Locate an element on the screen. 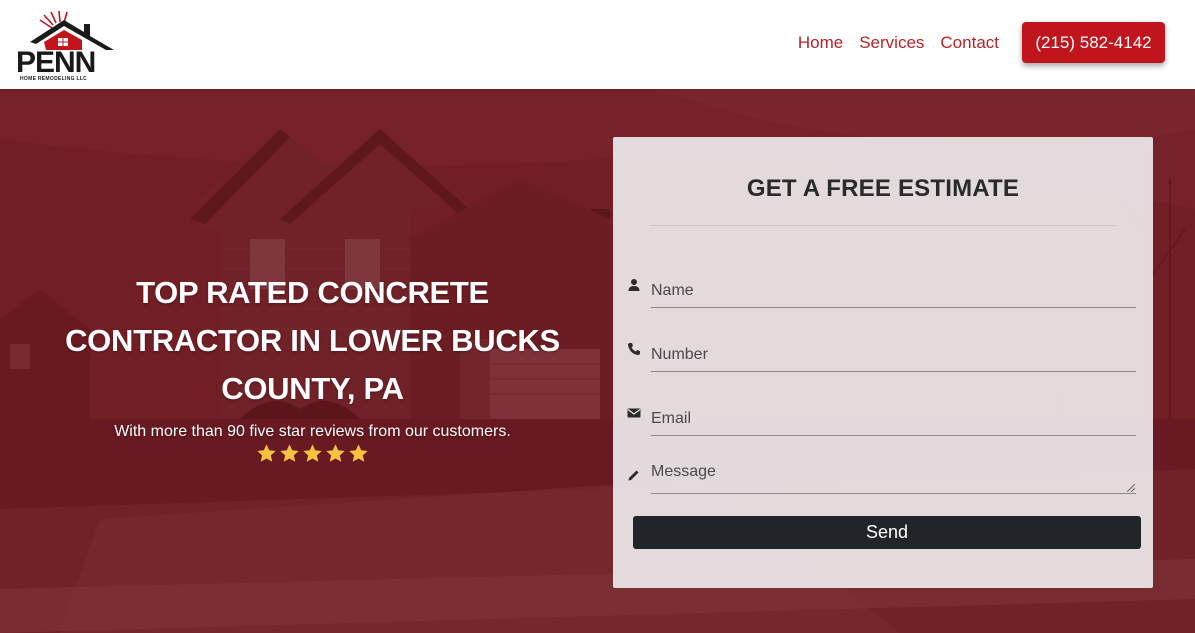  main-nav: Home Services Contact is located at coordinates (898, 43).